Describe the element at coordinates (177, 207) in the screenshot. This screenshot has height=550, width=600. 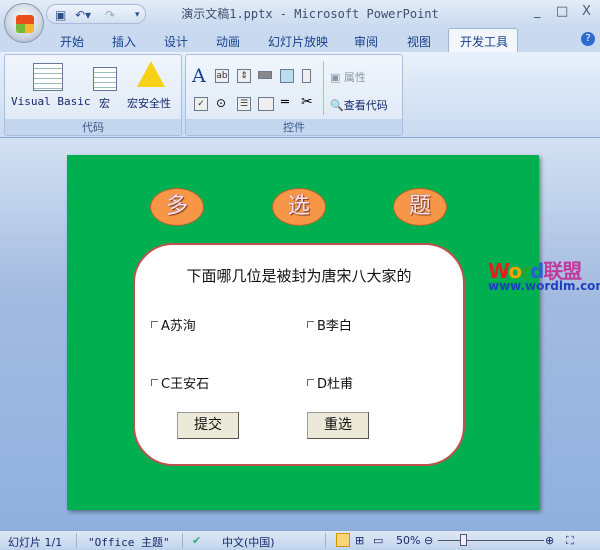
I see `title-oval-1: 多` at that location.